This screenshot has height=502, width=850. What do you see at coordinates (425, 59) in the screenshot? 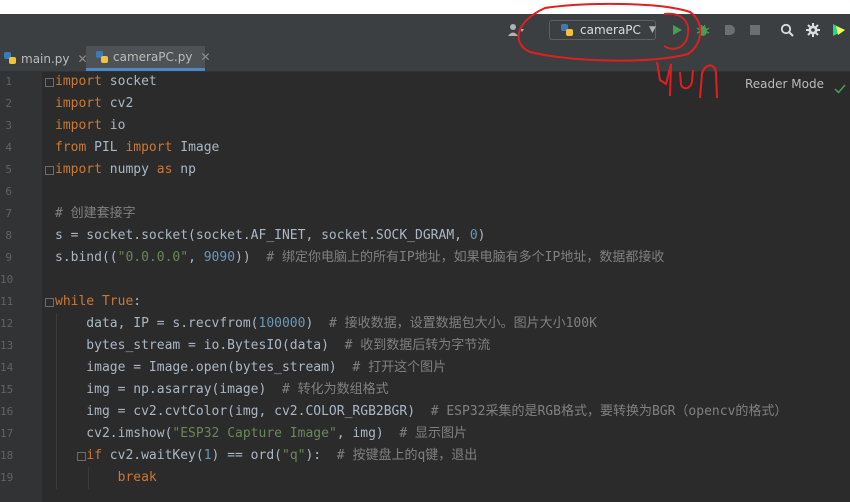
I see `editor-tabs: main.py ✕ cameraPC.py ✕` at bounding box center [425, 59].